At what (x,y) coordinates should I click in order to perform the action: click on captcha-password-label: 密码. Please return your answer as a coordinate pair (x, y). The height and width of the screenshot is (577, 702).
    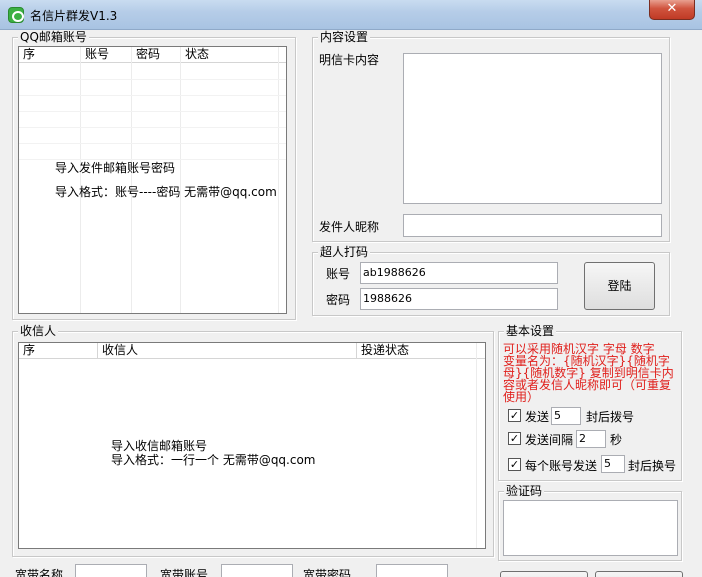
    Looking at the image, I should click on (338, 300).